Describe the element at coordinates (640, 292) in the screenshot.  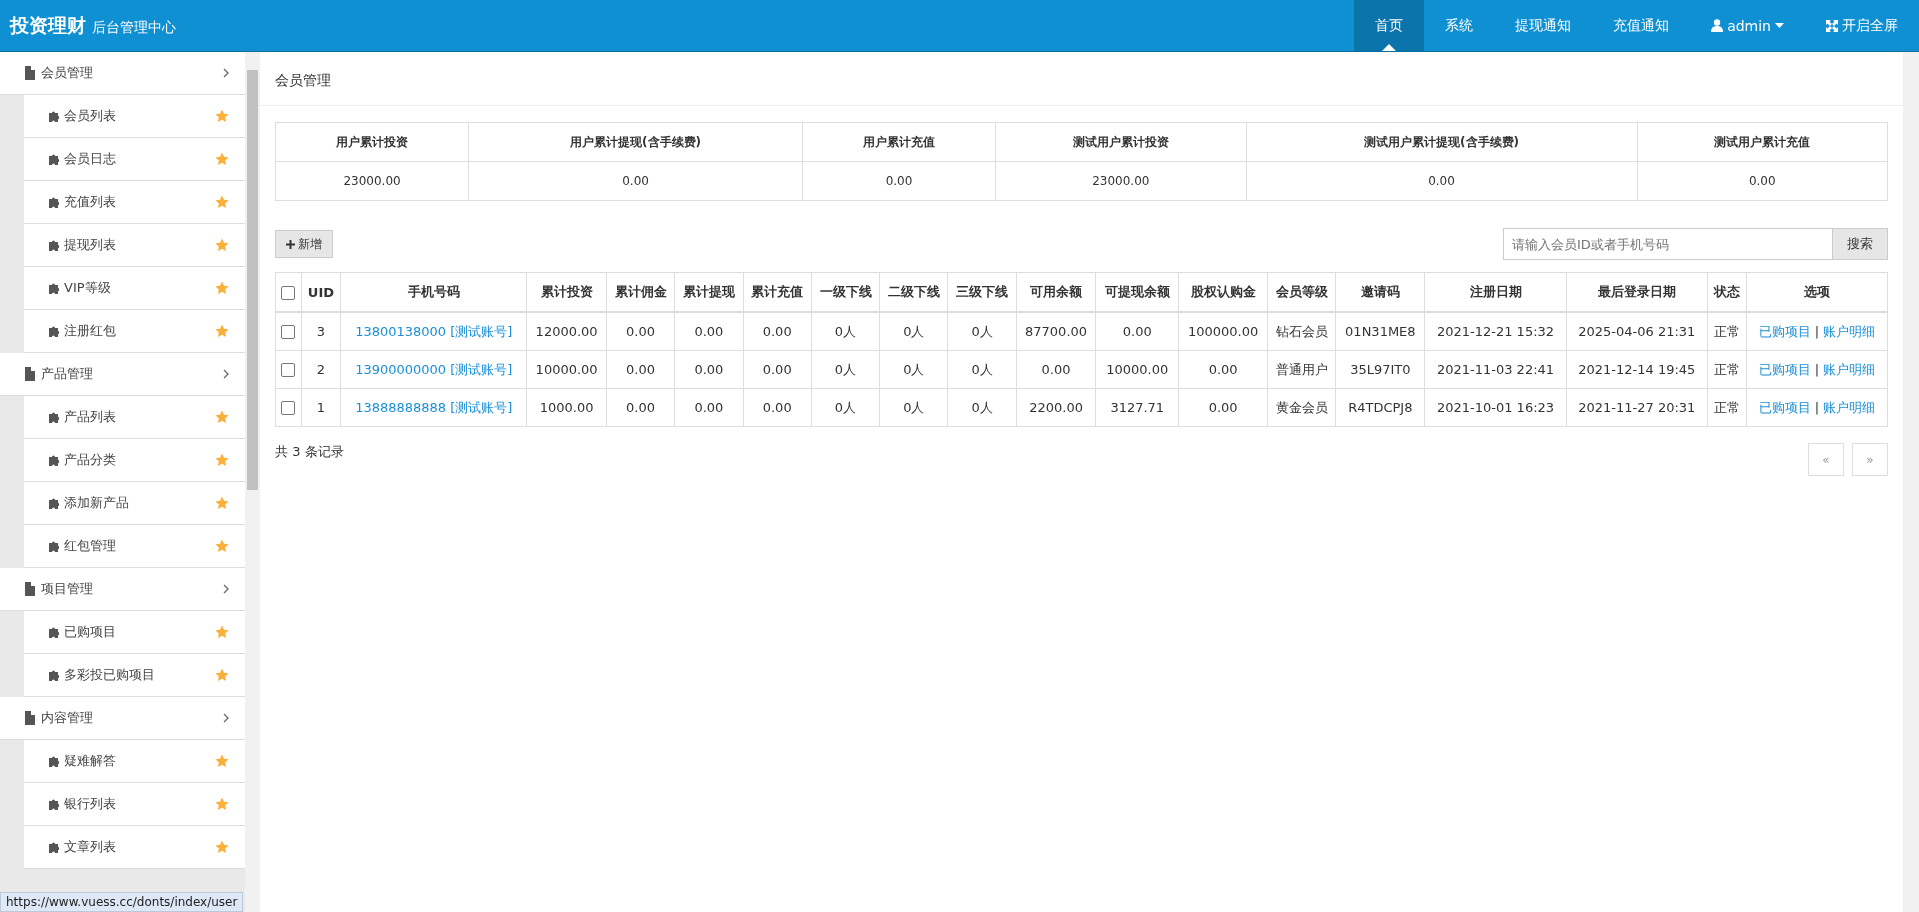
I see `column-header: 累计佣金` at that location.